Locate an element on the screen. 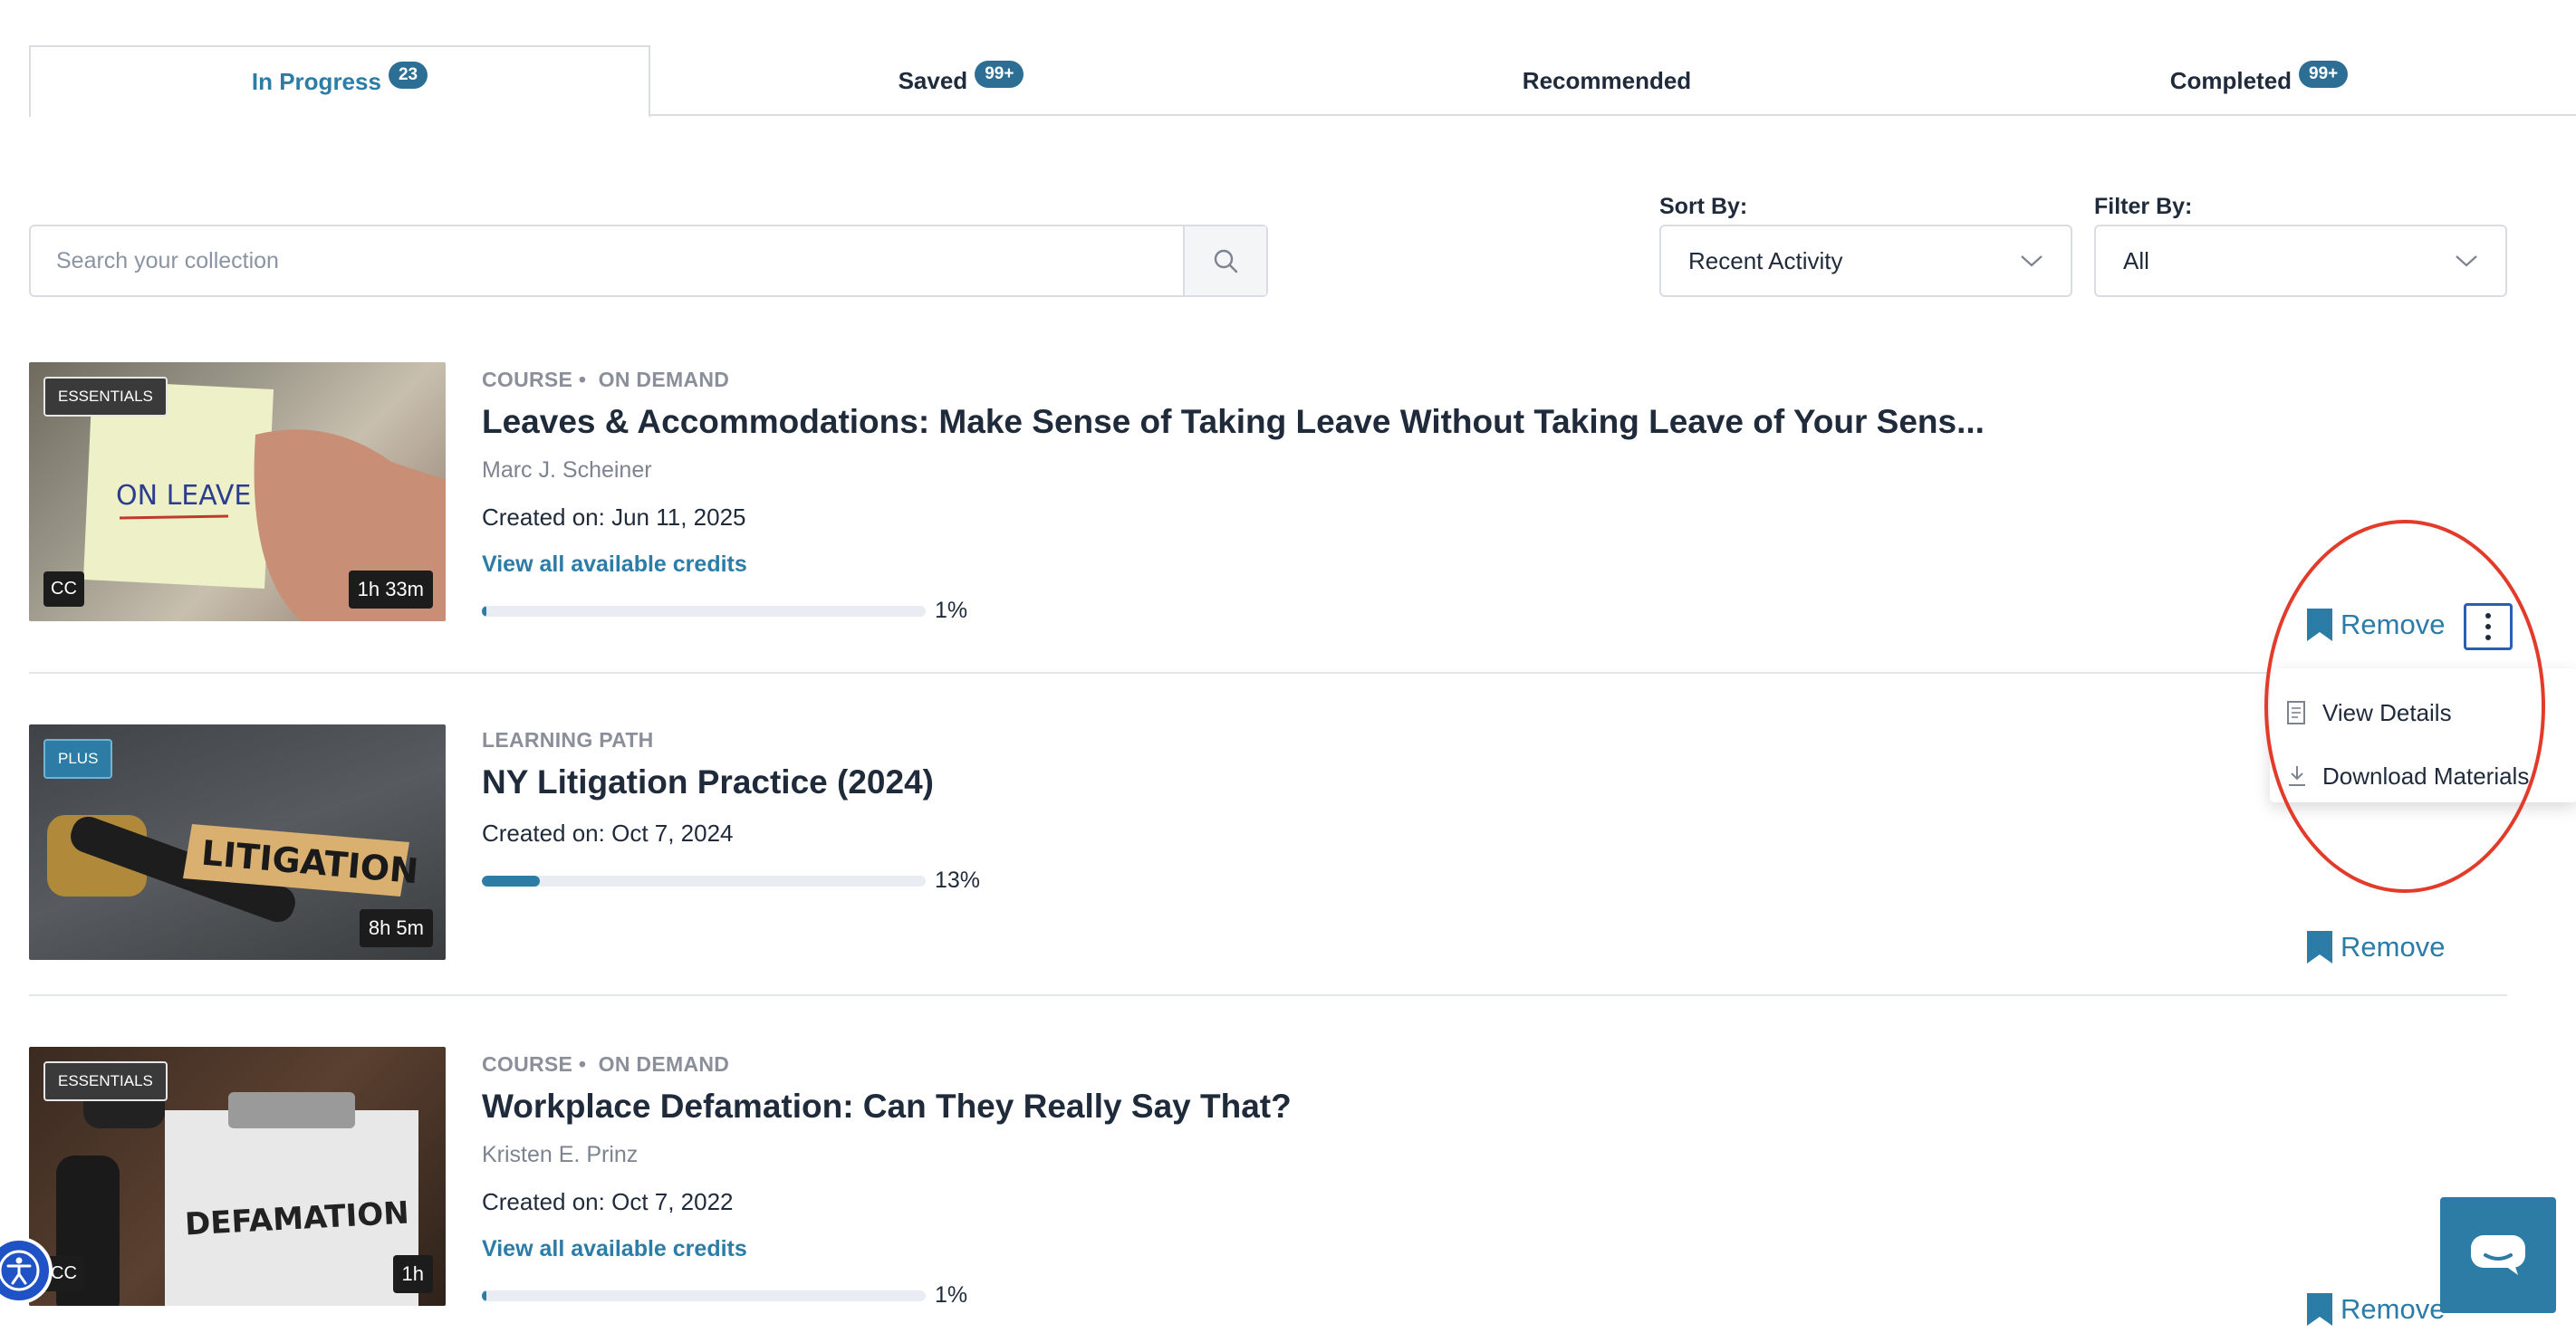 The width and height of the screenshot is (2576, 1333). created-date: Created on: Oct 7, 2024 is located at coordinates (608, 834).